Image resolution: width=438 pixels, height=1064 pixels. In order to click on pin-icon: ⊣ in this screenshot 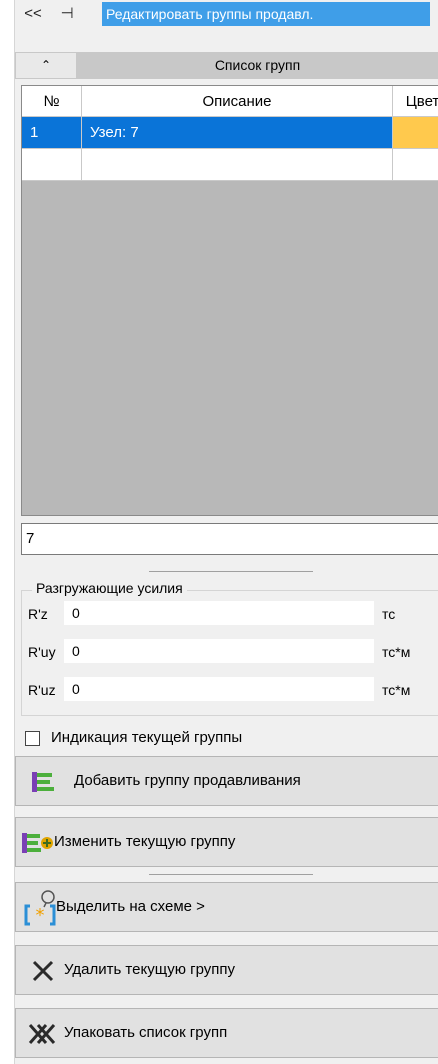, I will do `click(67, 14)`.